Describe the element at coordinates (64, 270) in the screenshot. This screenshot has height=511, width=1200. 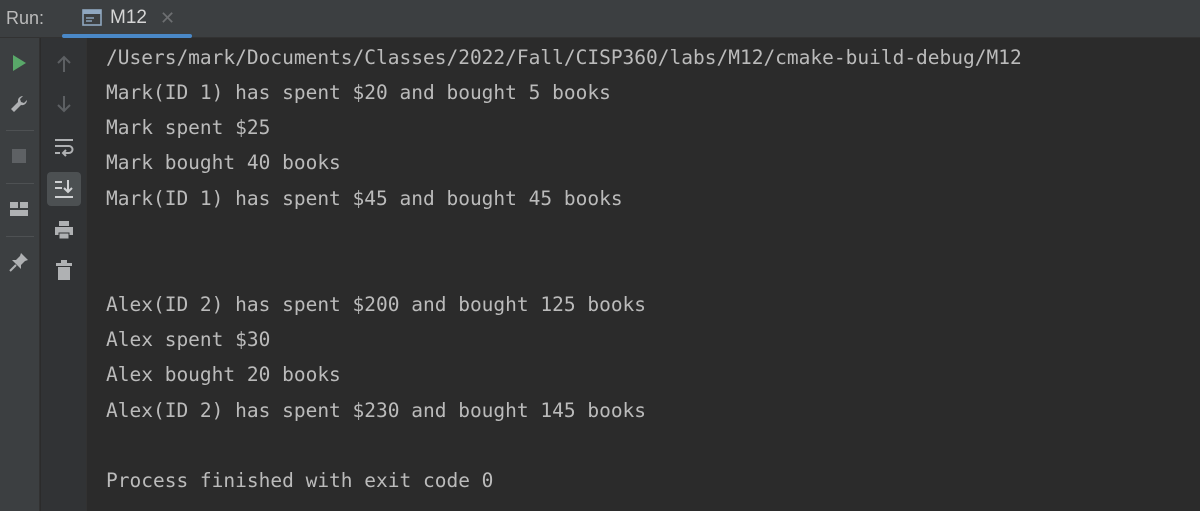
I see `trash-icon` at that location.